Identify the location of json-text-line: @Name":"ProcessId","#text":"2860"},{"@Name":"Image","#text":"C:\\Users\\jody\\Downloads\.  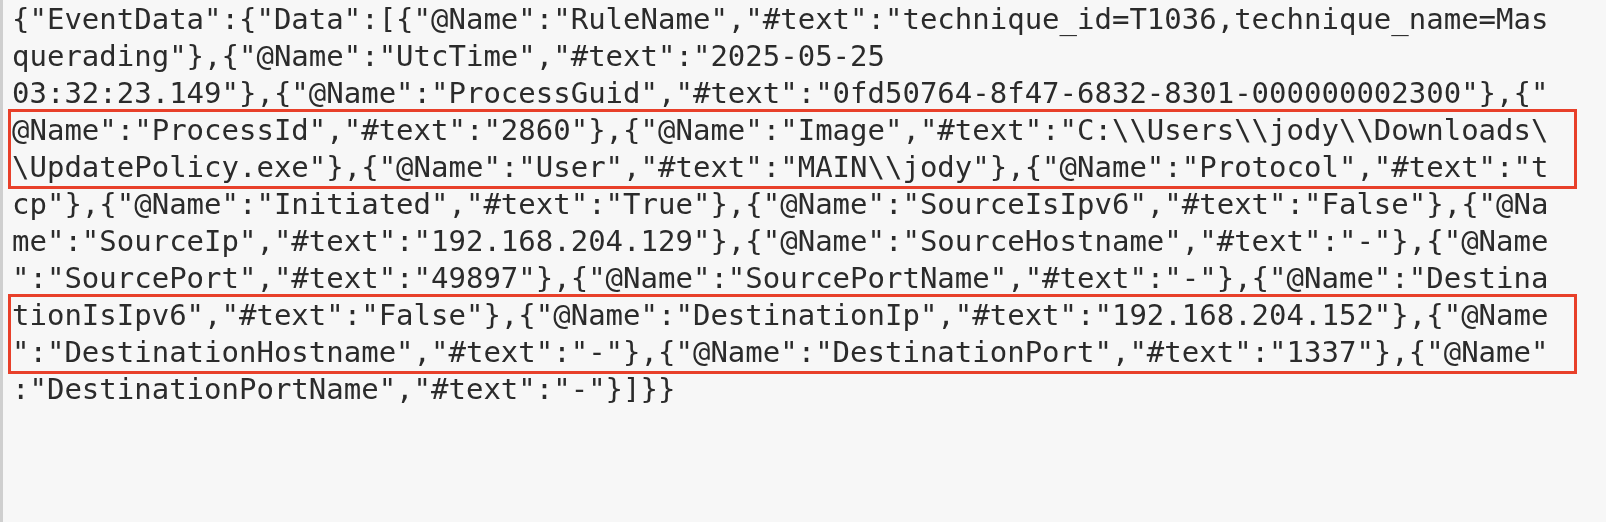
(780, 130).